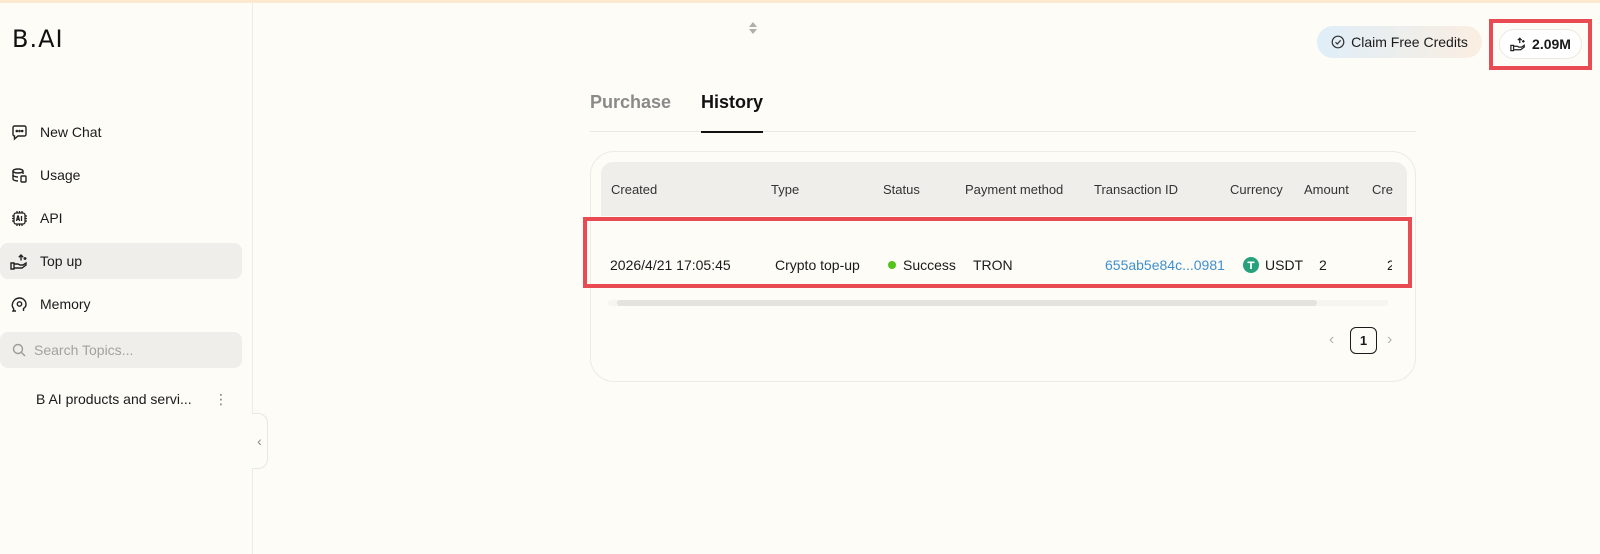 This screenshot has height=554, width=1600. What do you see at coordinates (51, 218) in the screenshot?
I see `sidebar-item-label: API` at bounding box center [51, 218].